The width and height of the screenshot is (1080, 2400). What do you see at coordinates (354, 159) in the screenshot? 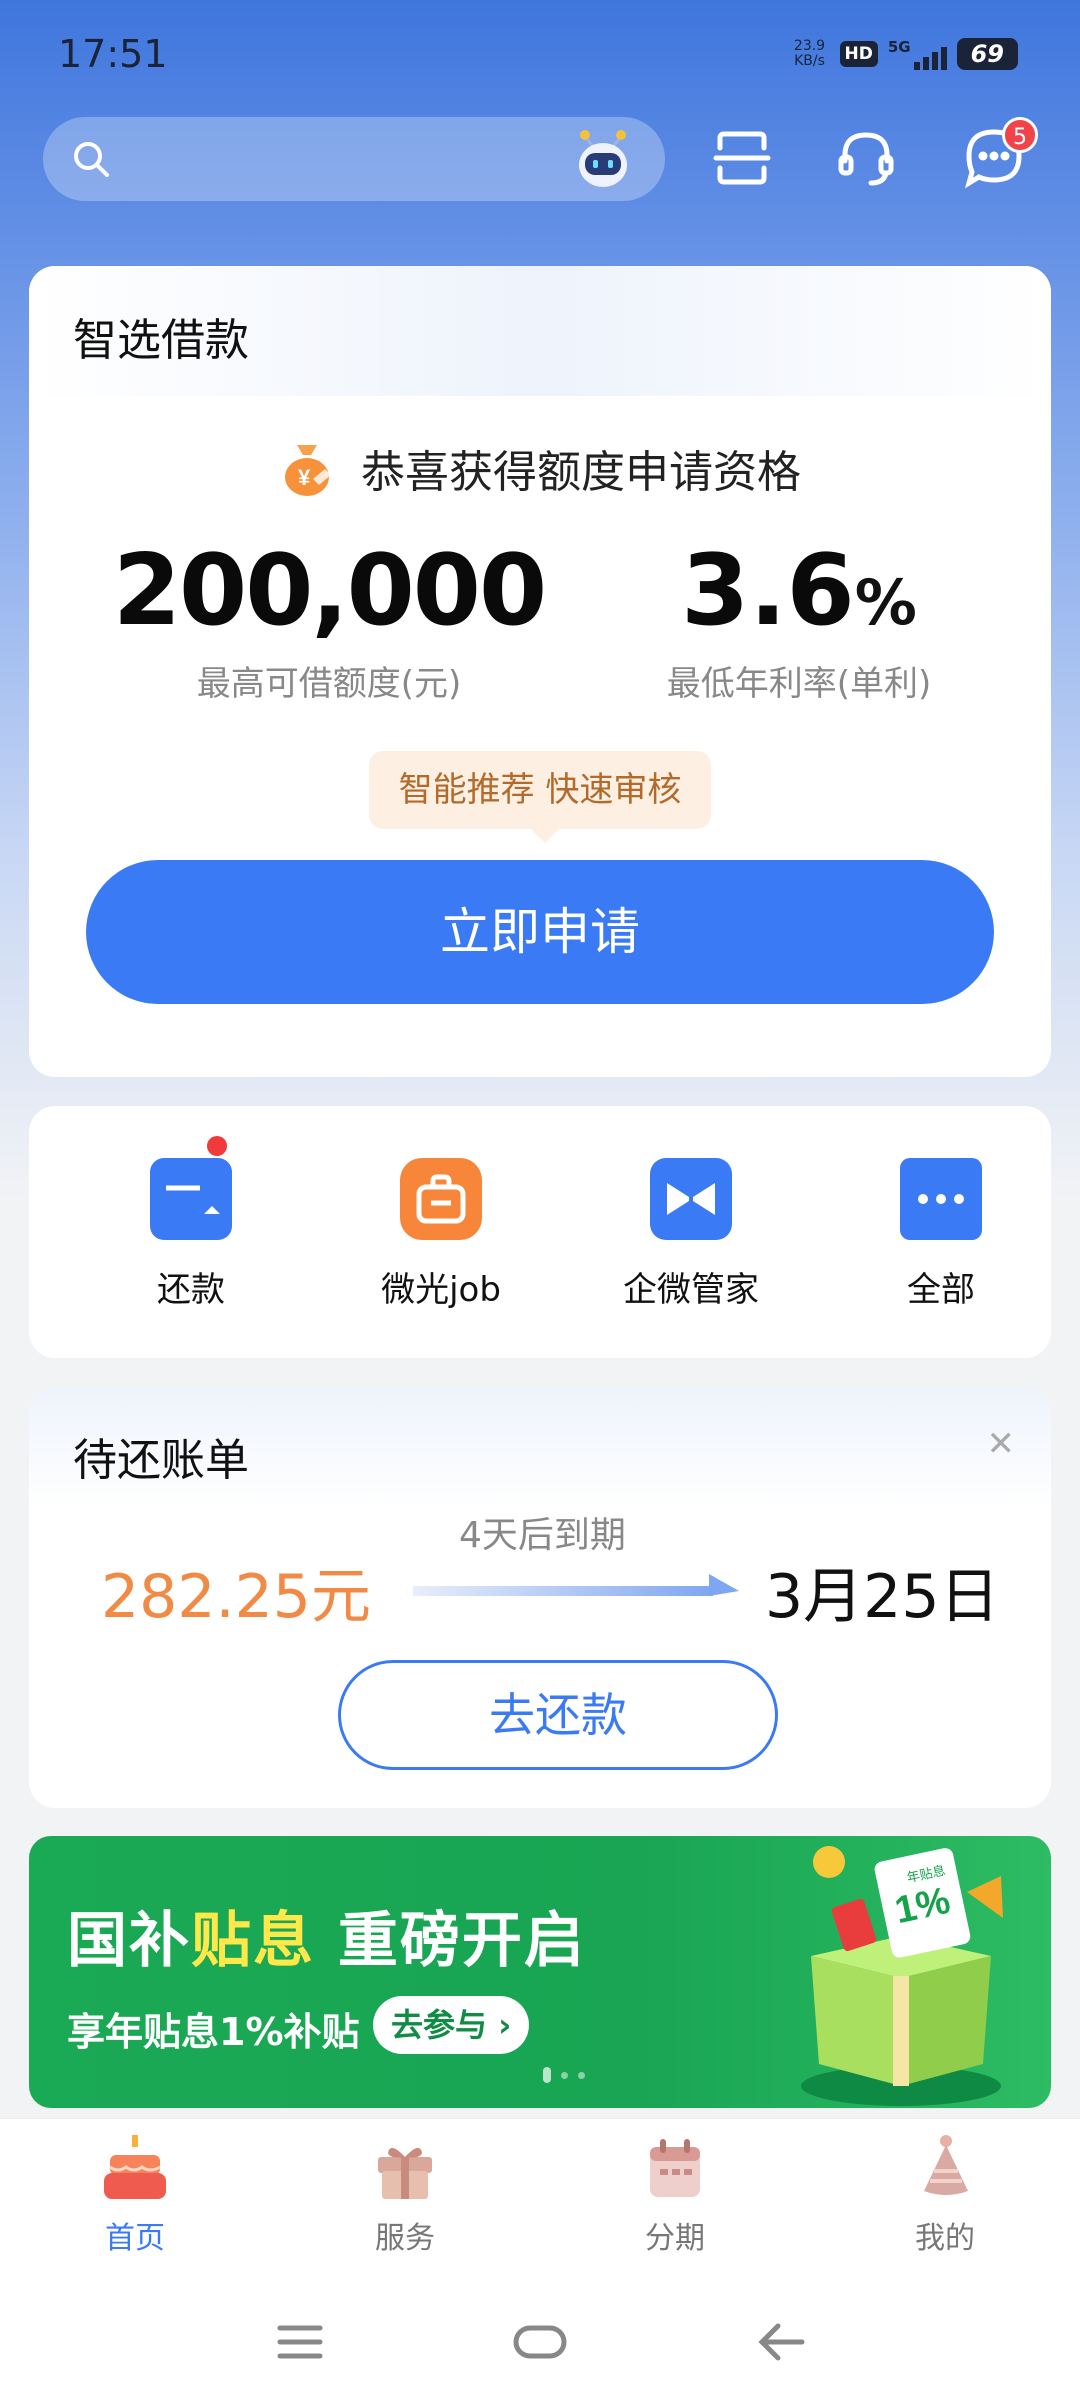
I see `search-bar` at bounding box center [354, 159].